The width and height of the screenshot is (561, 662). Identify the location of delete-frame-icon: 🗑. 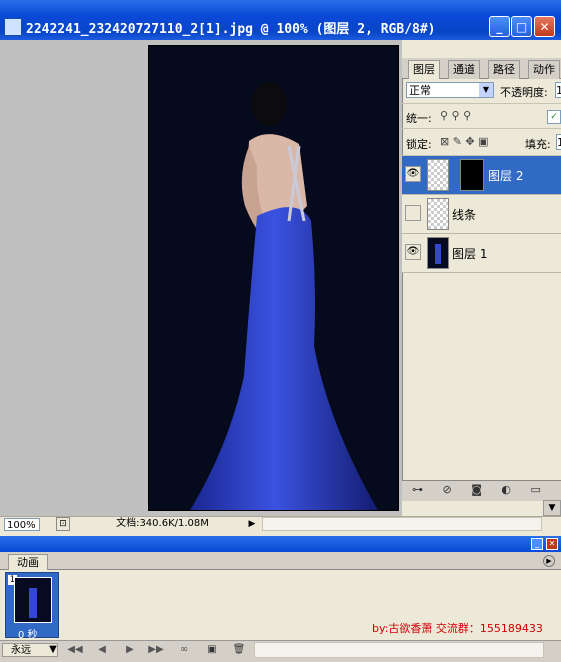
(239, 650).